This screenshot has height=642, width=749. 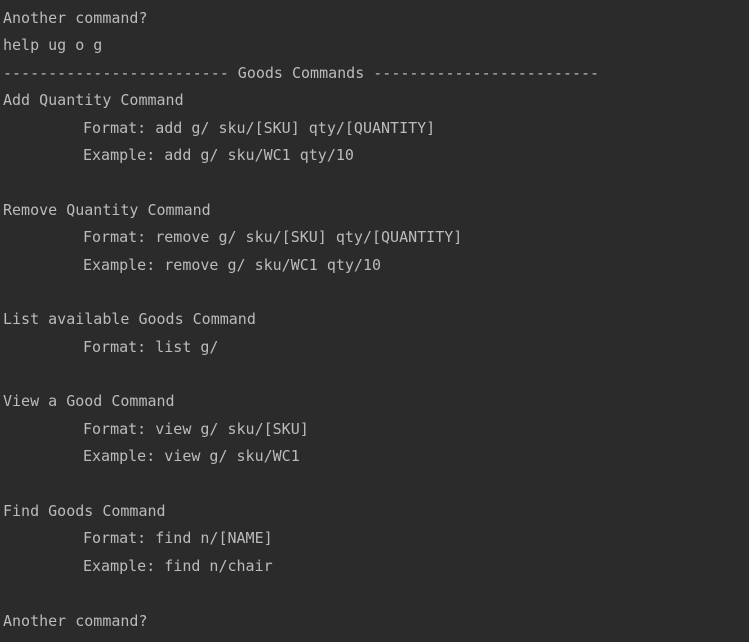 I want to click on command-example: Example: view g/ sku/WC1, so click(x=191, y=456).